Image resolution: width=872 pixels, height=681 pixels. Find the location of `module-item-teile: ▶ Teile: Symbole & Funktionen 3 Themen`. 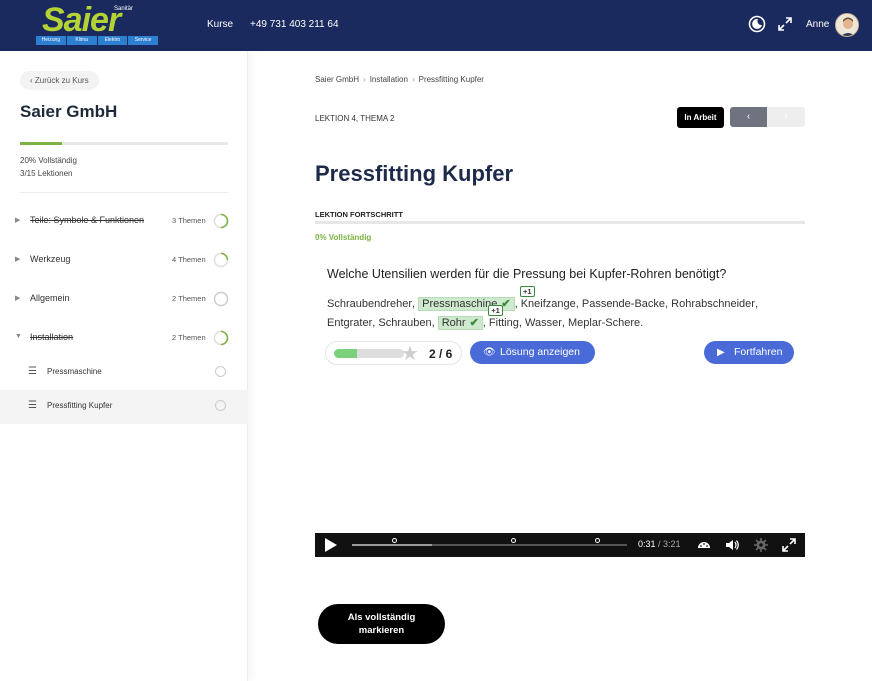

module-item-teile: ▶ Teile: Symbole & Funktionen 3 Themen is located at coordinates (124, 221).